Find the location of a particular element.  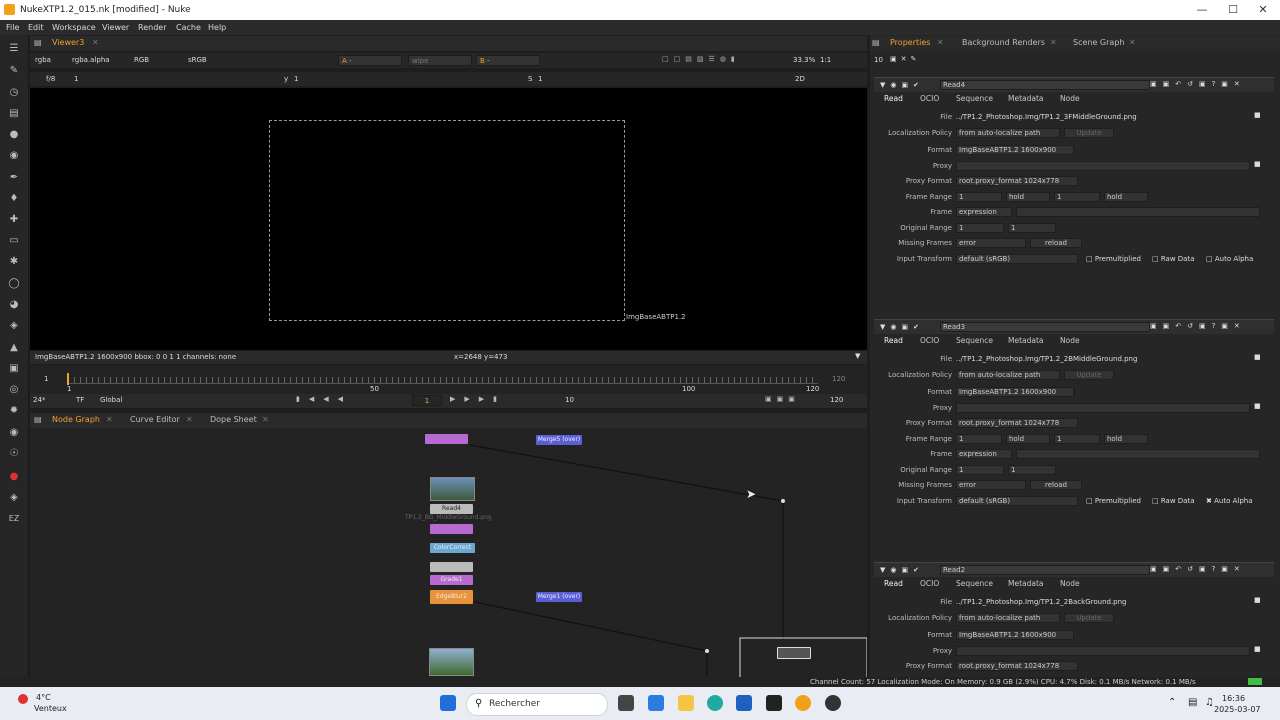

air-icon: ☉ is located at coordinates (14, 454).